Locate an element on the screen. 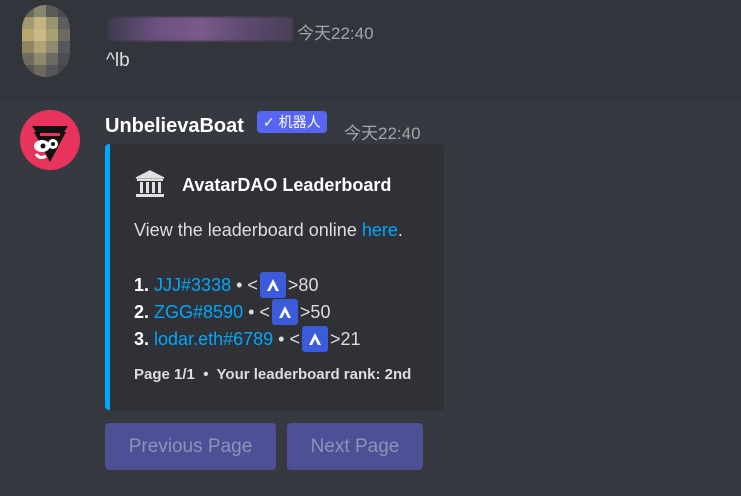  bot-badge: ✓ 机器人 is located at coordinates (292, 122).